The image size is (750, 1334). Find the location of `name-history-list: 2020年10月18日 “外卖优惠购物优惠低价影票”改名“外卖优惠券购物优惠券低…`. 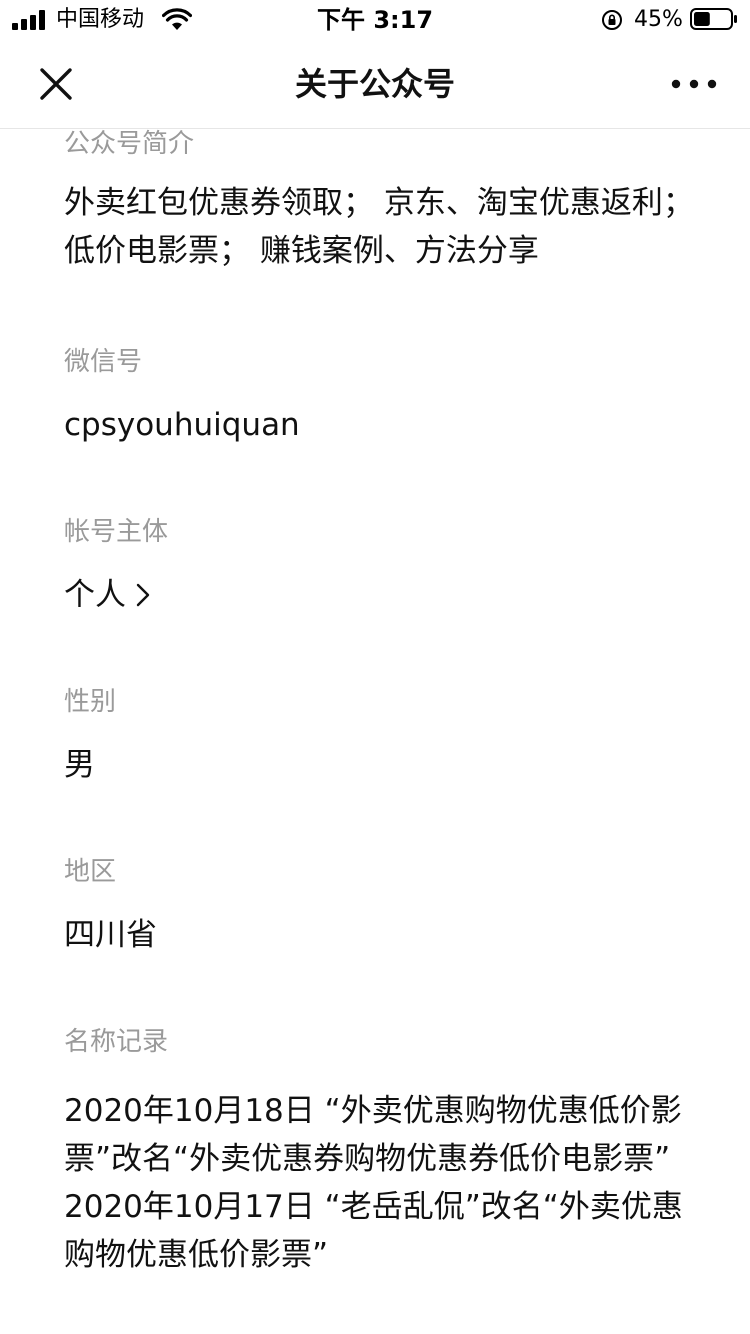

name-history-list: 2020年10月18日 “外卖优惠购物优惠低价影票”改名“外卖优惠券购物优惠券低… is located at coordinates (379, 1183).